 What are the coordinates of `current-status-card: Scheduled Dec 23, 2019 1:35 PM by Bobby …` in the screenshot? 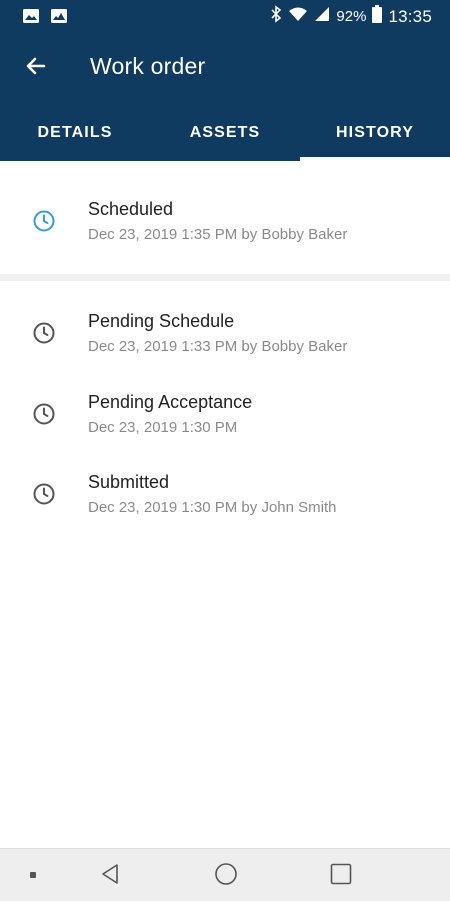 It's located at (225, 217).